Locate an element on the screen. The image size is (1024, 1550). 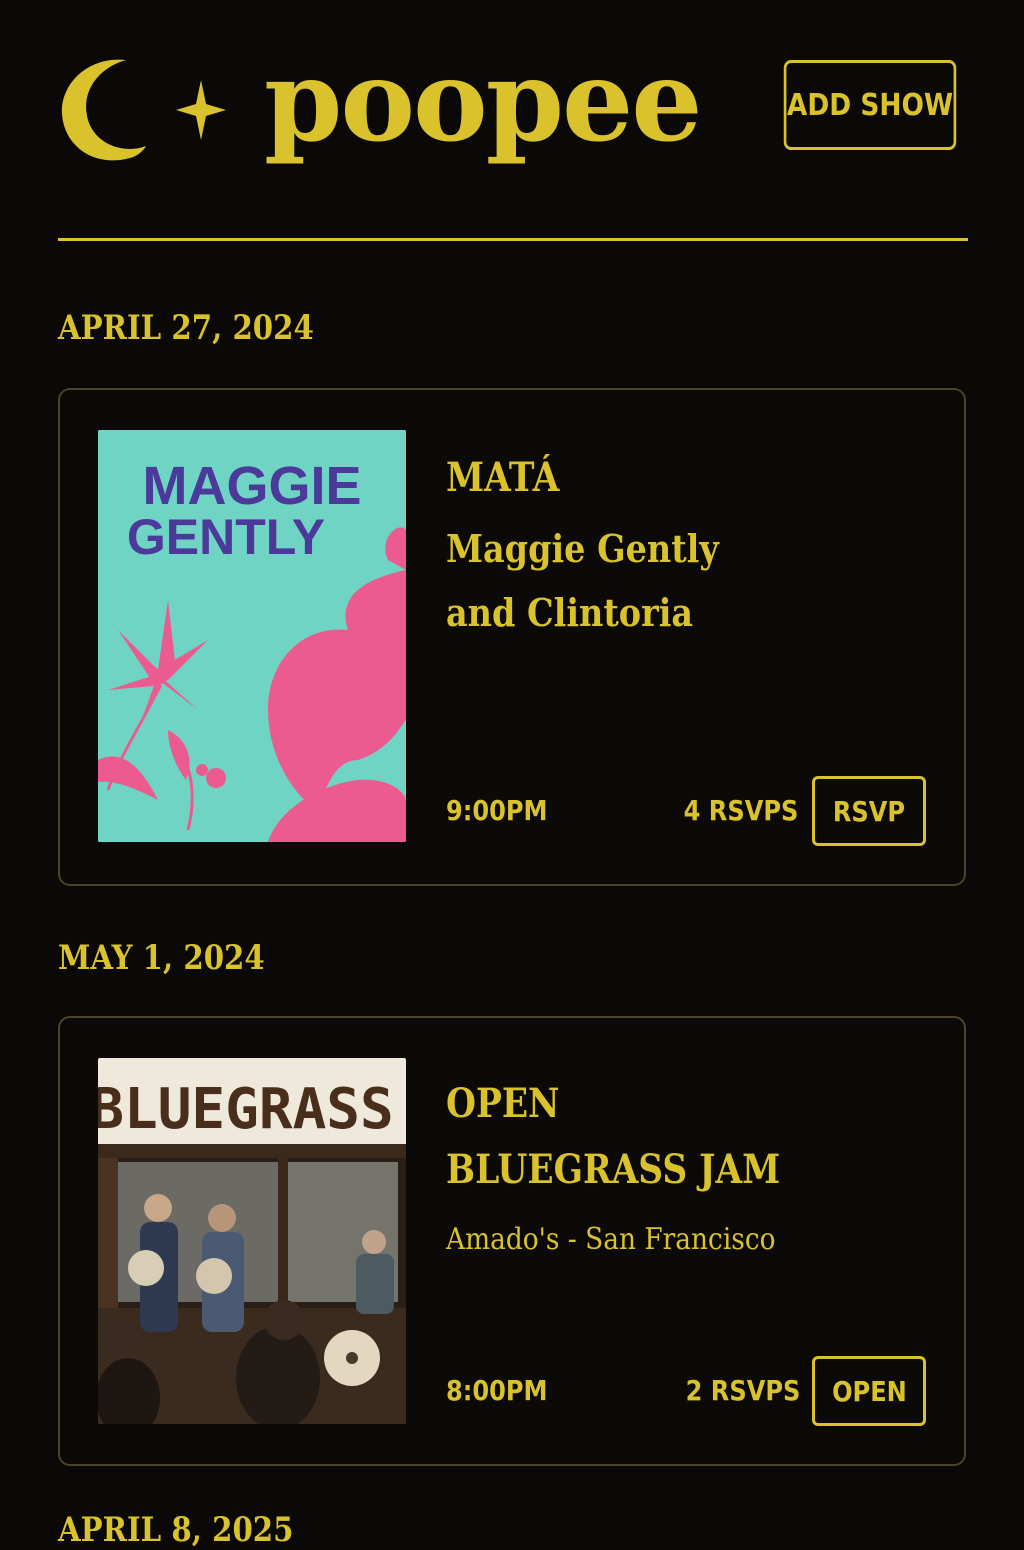
poster-title-line2: GENTLY is located at coordinates (226, 537).